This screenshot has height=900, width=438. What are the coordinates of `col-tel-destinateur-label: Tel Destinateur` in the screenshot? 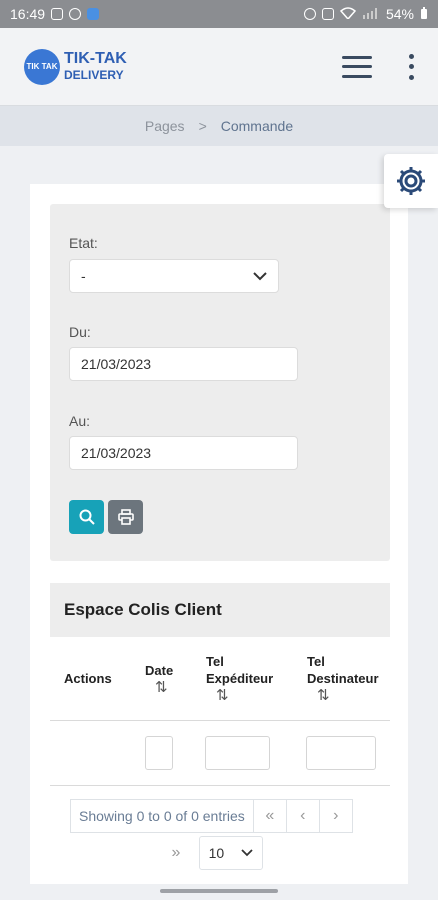 It's located at (343, 670).